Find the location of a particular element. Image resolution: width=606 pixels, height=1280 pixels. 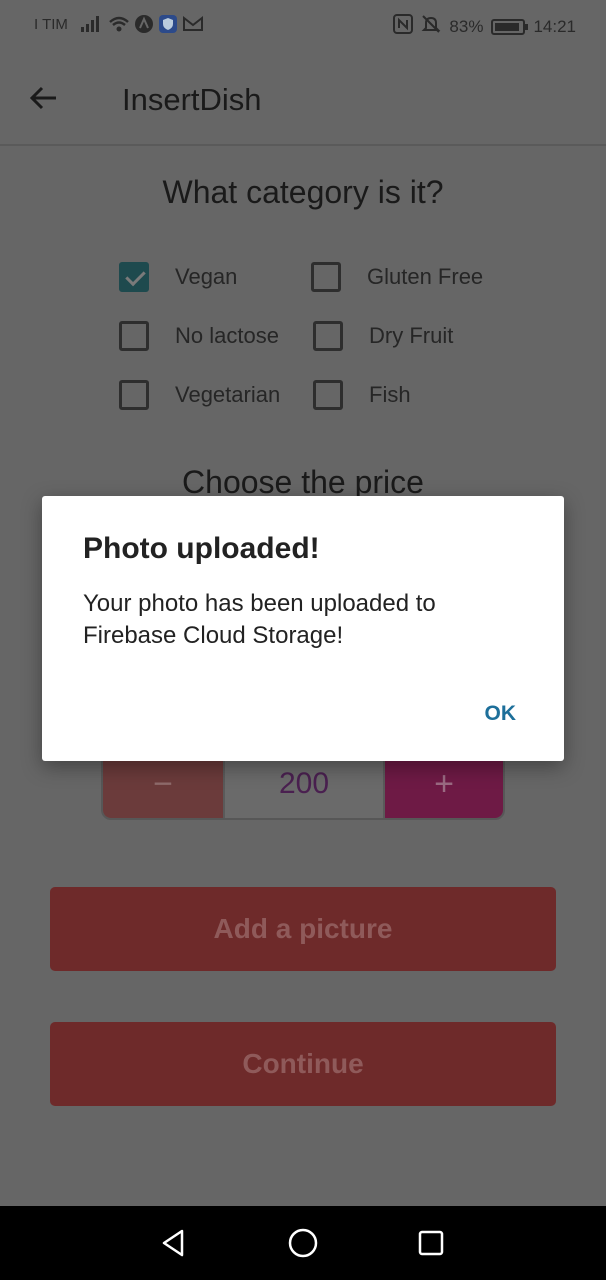

circle-home-icon is located at coordinates (303, 1243).